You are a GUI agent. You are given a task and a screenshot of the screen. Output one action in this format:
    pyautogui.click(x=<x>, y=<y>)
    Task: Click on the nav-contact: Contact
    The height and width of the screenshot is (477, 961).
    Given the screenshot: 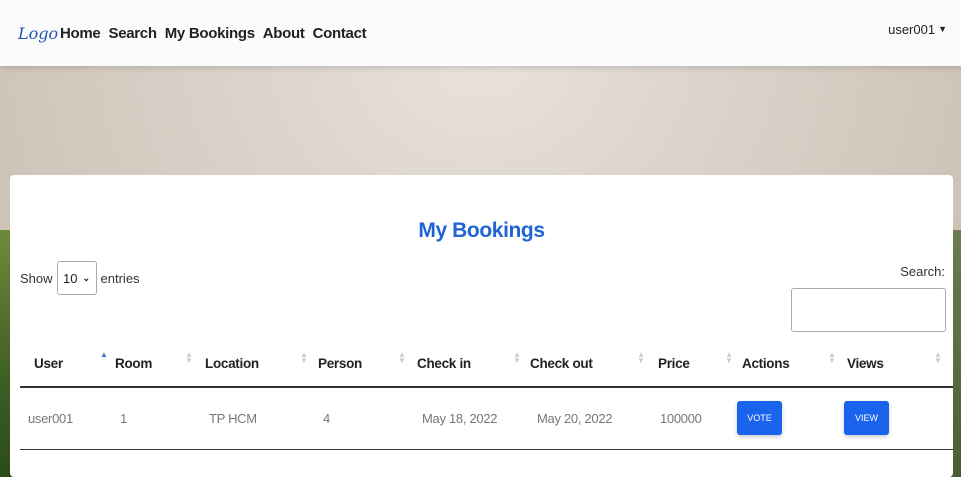 What is the action you would take?
    pyautogui.click(x=340, y=33)
    